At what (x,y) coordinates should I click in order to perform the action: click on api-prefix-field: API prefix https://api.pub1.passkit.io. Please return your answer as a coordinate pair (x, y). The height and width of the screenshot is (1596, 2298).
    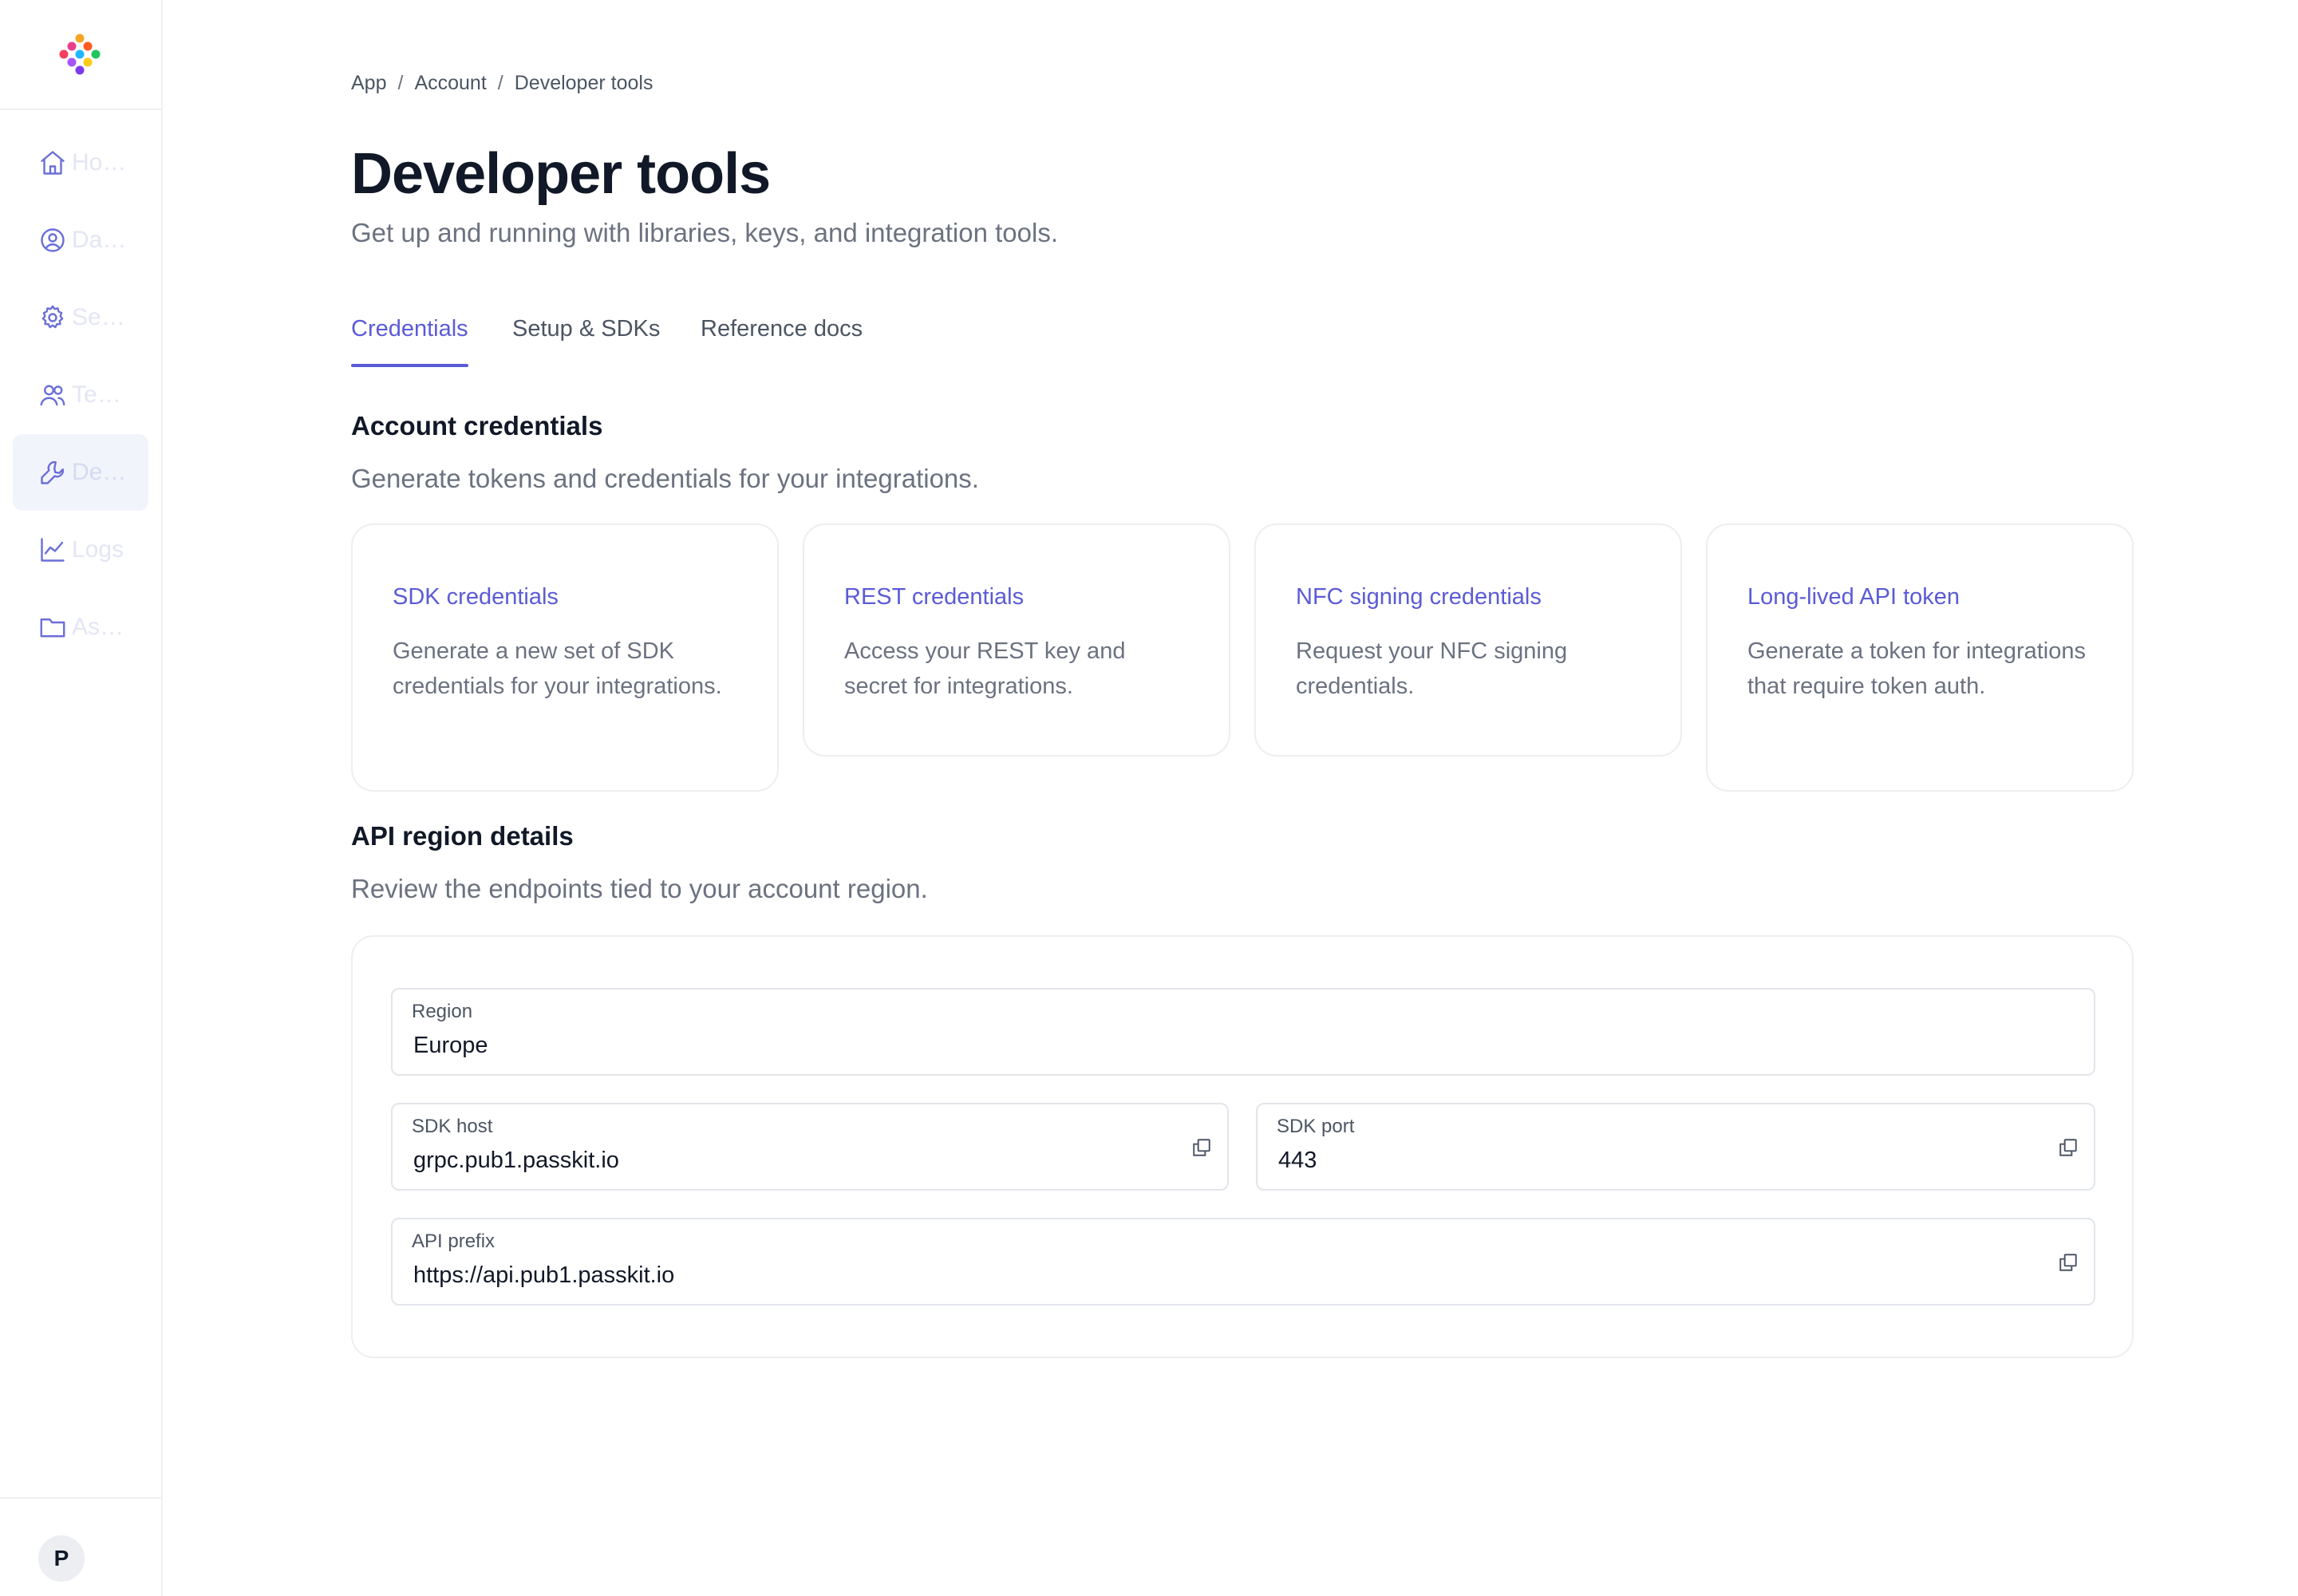
    Looking at the image, I should click on (1243, 1262).